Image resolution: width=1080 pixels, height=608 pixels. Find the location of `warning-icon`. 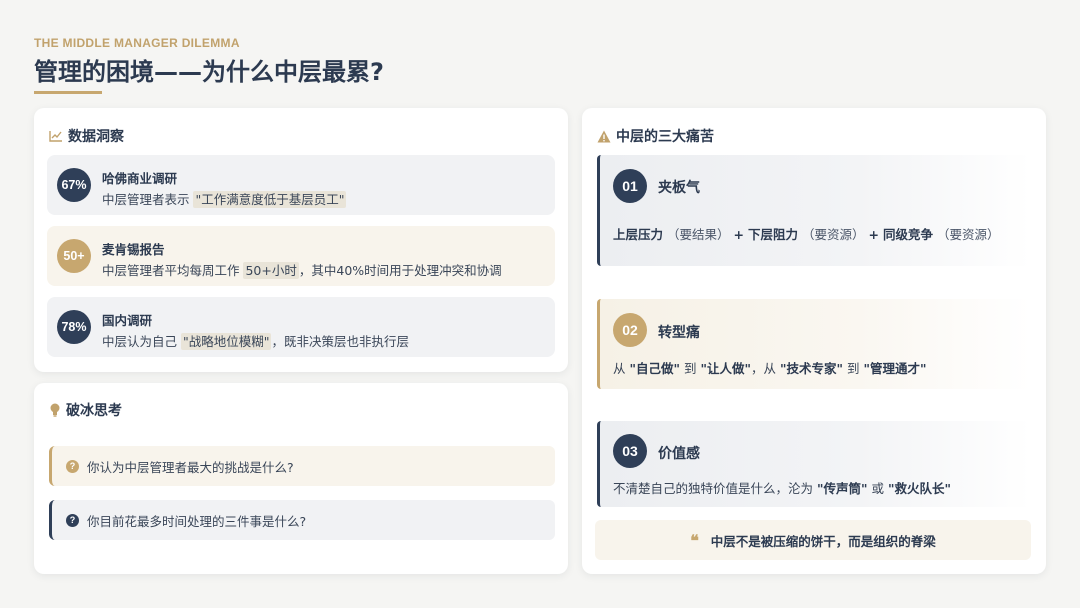

warning-icon is located at coordinates (604, 136).